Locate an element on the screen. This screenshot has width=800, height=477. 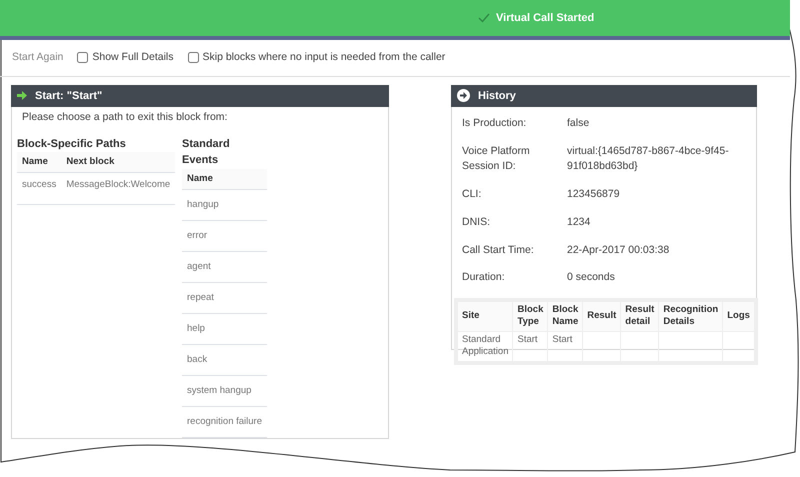
column-header: Result is located at coordinates (601, 316).